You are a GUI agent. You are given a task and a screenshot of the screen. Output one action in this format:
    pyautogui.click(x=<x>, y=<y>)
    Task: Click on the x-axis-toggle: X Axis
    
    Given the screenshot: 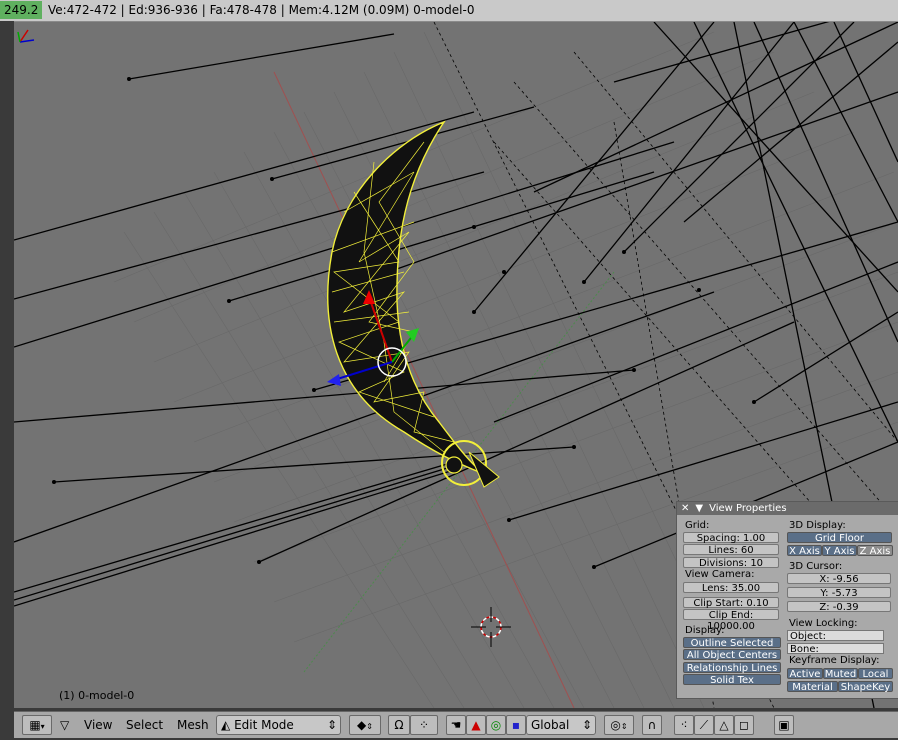 What is the action you would take?
    pyautogui.click(x=804, y=551)
    